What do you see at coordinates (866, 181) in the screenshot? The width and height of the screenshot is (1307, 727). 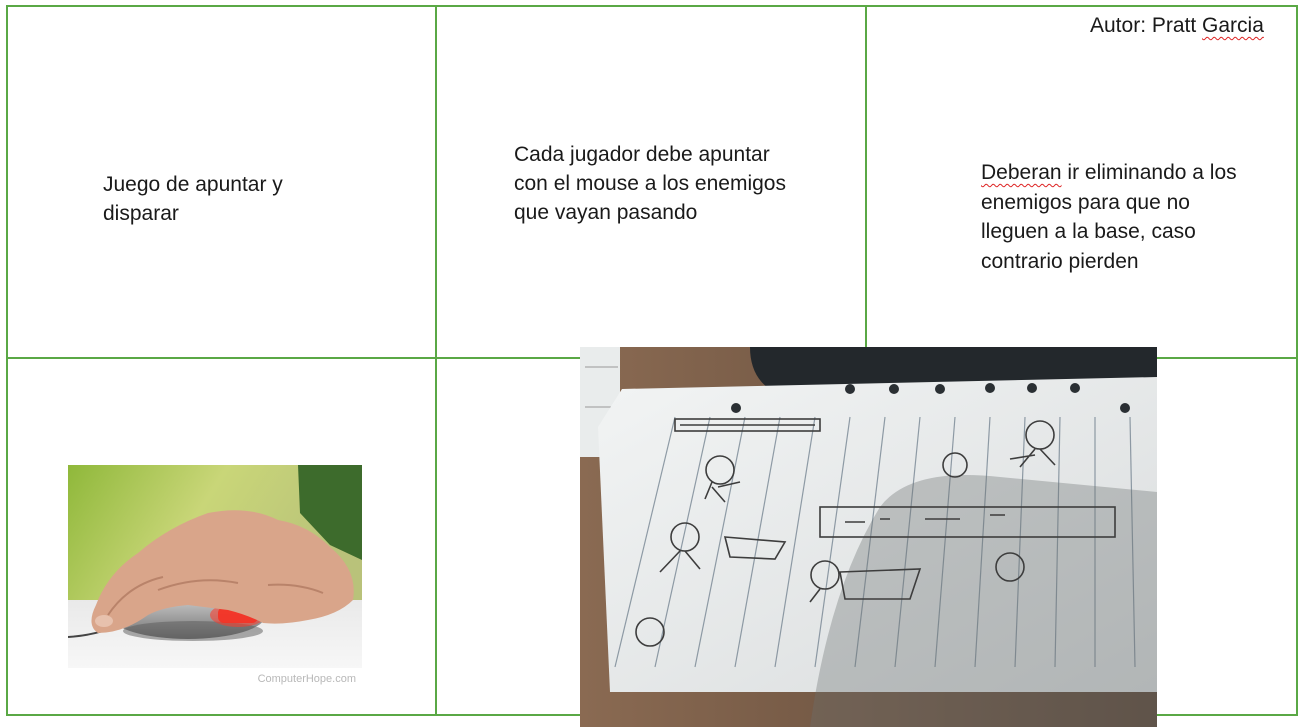 I see `grid-divider-col2` at bounding box center [866, 181].